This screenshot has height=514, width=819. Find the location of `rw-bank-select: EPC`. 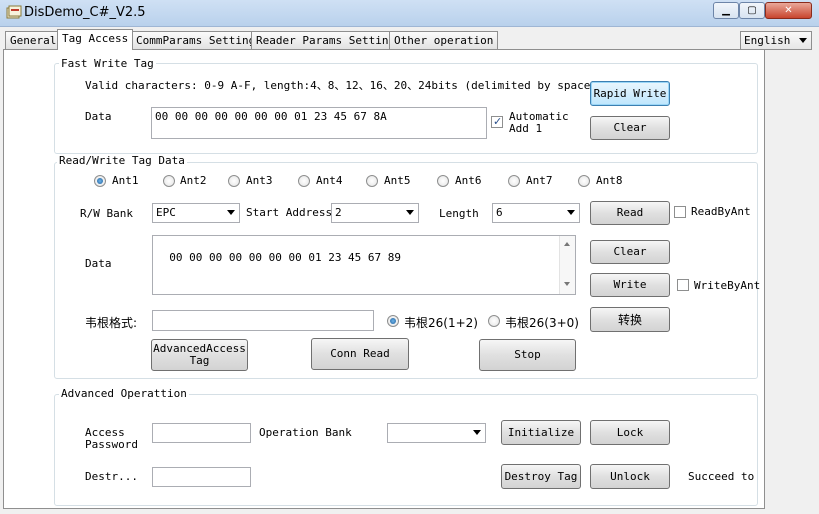

rw-bank-select: EPC is located at coordinates (196, 213).